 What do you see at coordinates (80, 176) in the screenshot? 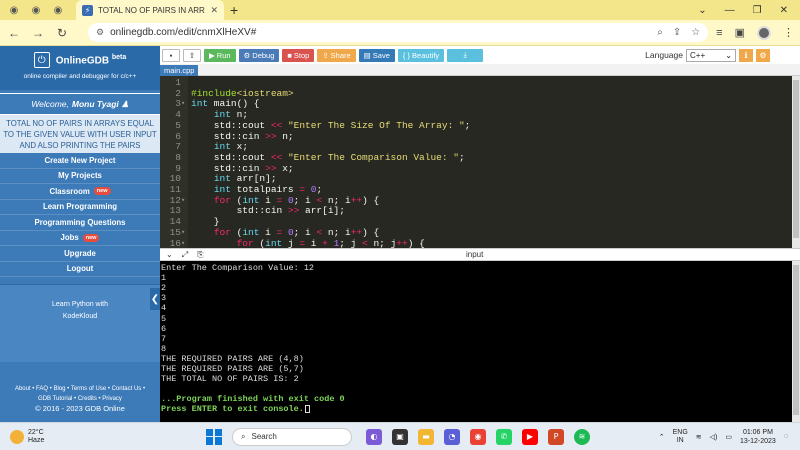
I see `sidebar-item-my-projects: My Projects` at bounding box center [80, 176].